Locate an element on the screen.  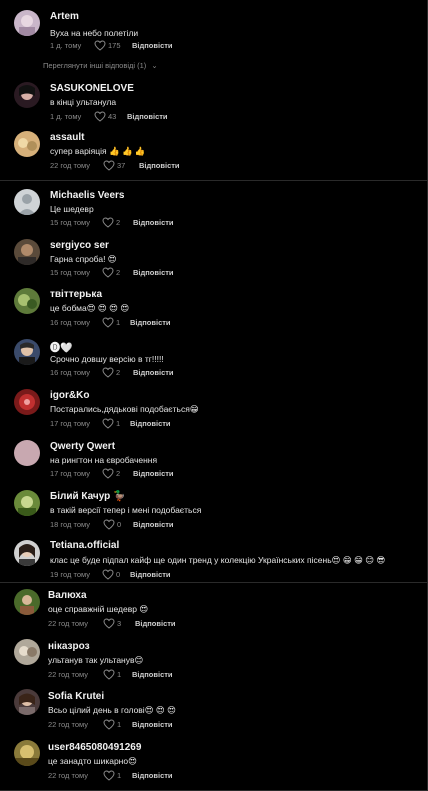
username: Michaelis Veers is located at coordinates (87, 195).